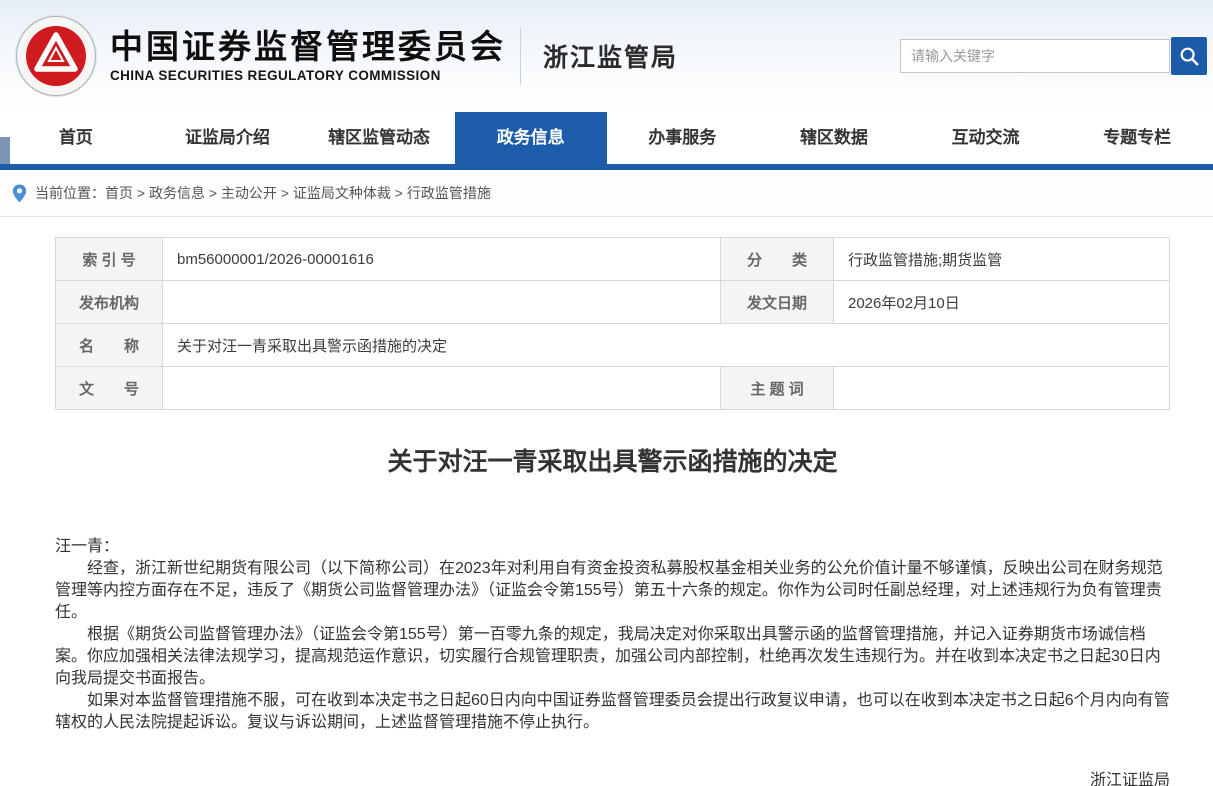 This screenshot has width=1213, height=786. Describe the element at coordinates (1035, 56) in the screenshot. I see `search-input` at that location.